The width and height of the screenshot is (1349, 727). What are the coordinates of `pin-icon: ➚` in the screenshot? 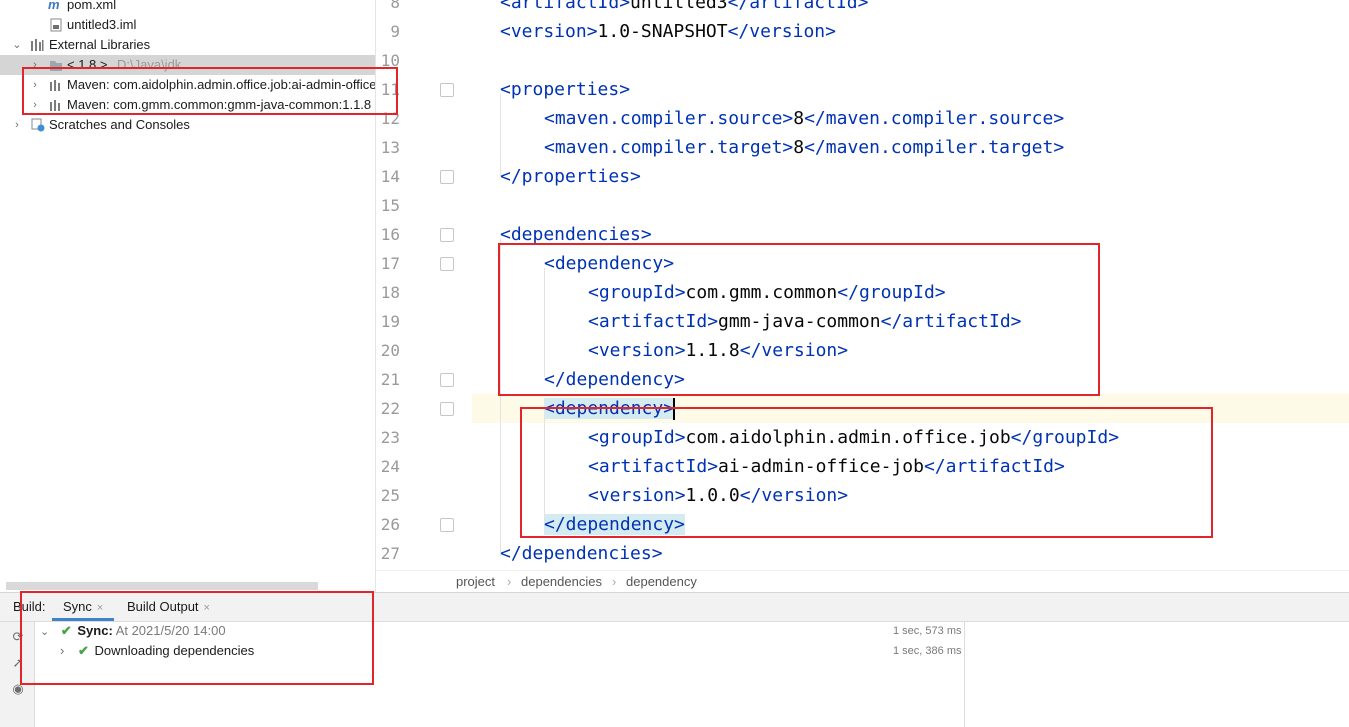 It's located at (18, 663).